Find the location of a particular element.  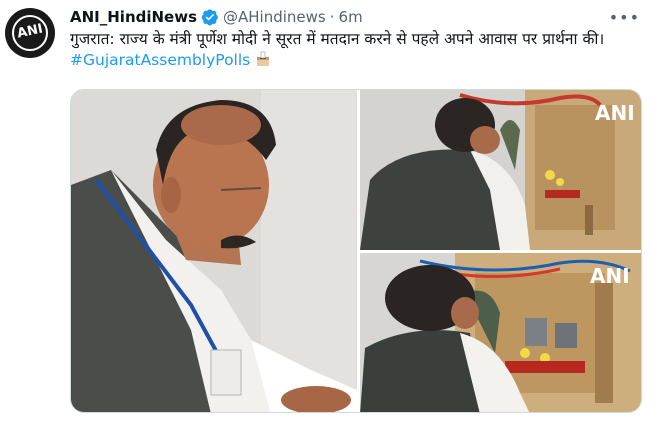

hashtag-link: #GujaratAssemblyPolls is located at coordinates (160, 60).